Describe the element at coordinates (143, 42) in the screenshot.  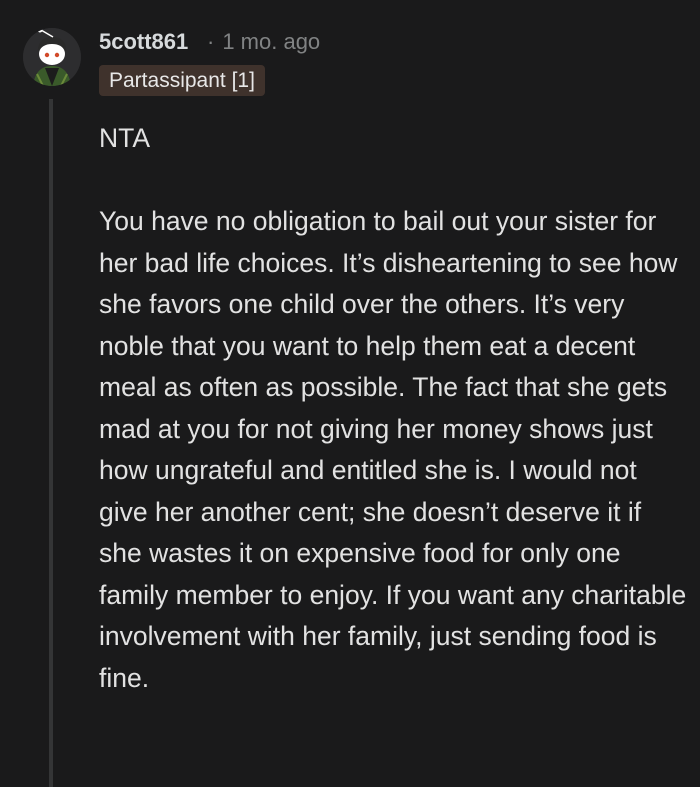
I see `username: 5cott861` at that location.